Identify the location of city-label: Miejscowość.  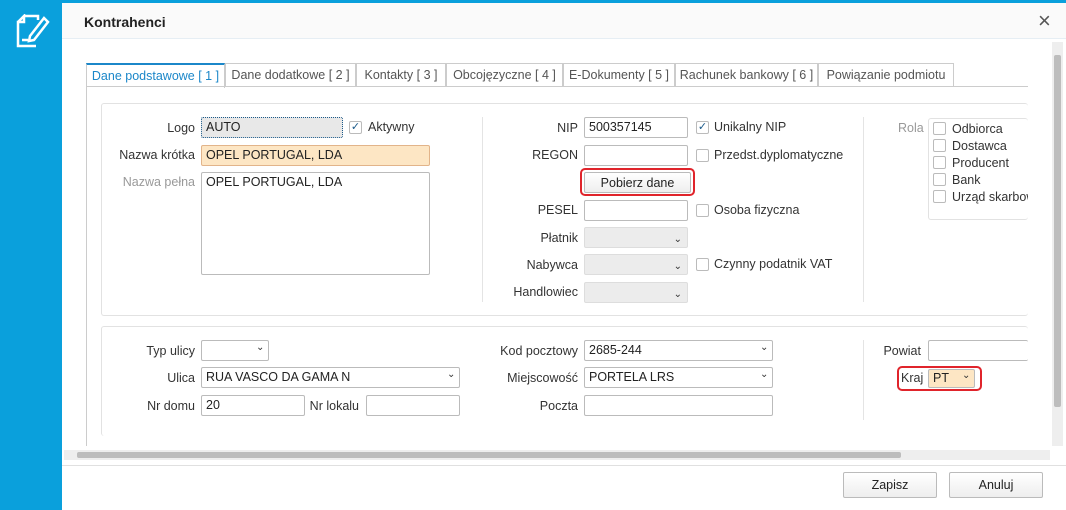
(542, 378).